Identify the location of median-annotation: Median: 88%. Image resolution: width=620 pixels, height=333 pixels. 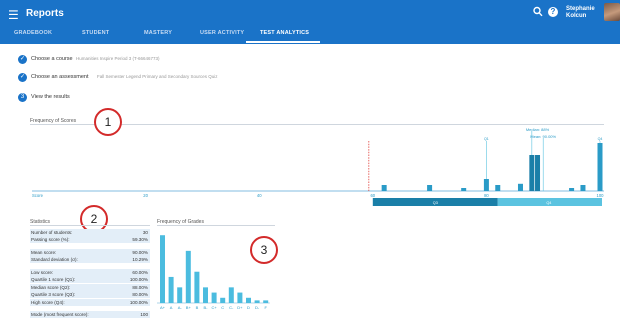
(538, 129).